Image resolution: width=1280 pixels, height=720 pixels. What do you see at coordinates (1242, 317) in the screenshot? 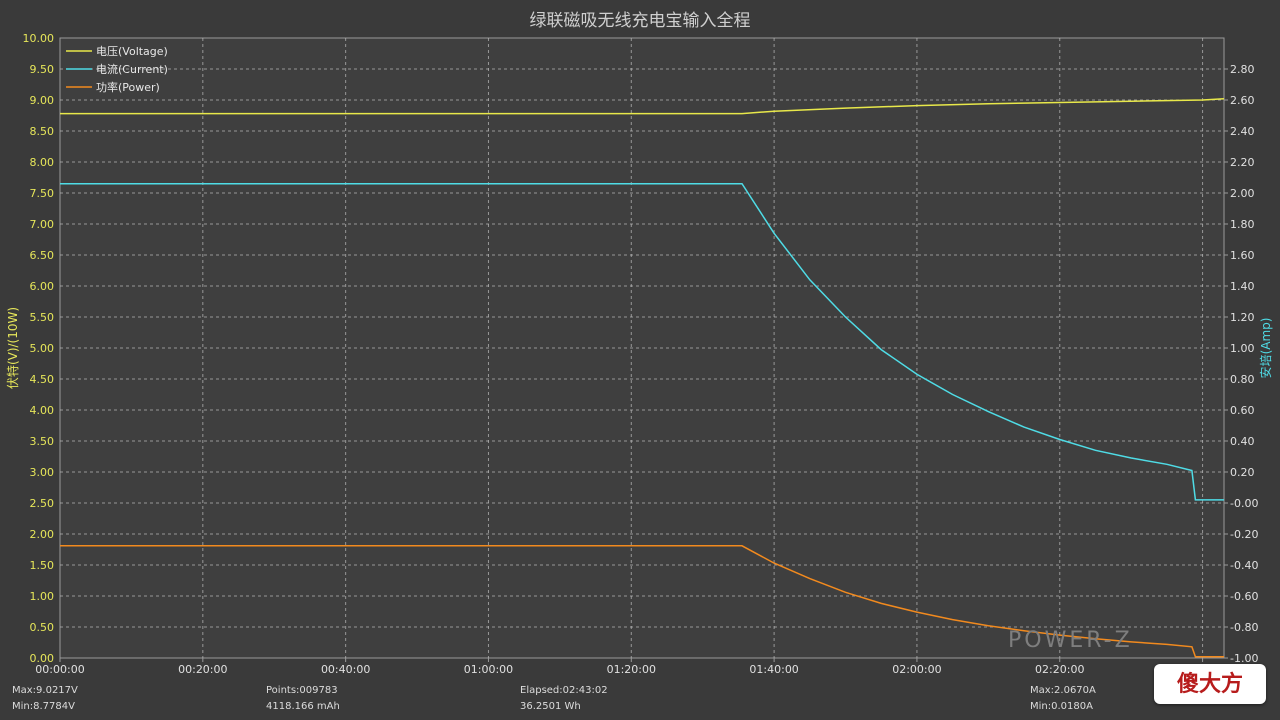
I see `right-tick-label: 1.20` at bounding box center [1242, 317].